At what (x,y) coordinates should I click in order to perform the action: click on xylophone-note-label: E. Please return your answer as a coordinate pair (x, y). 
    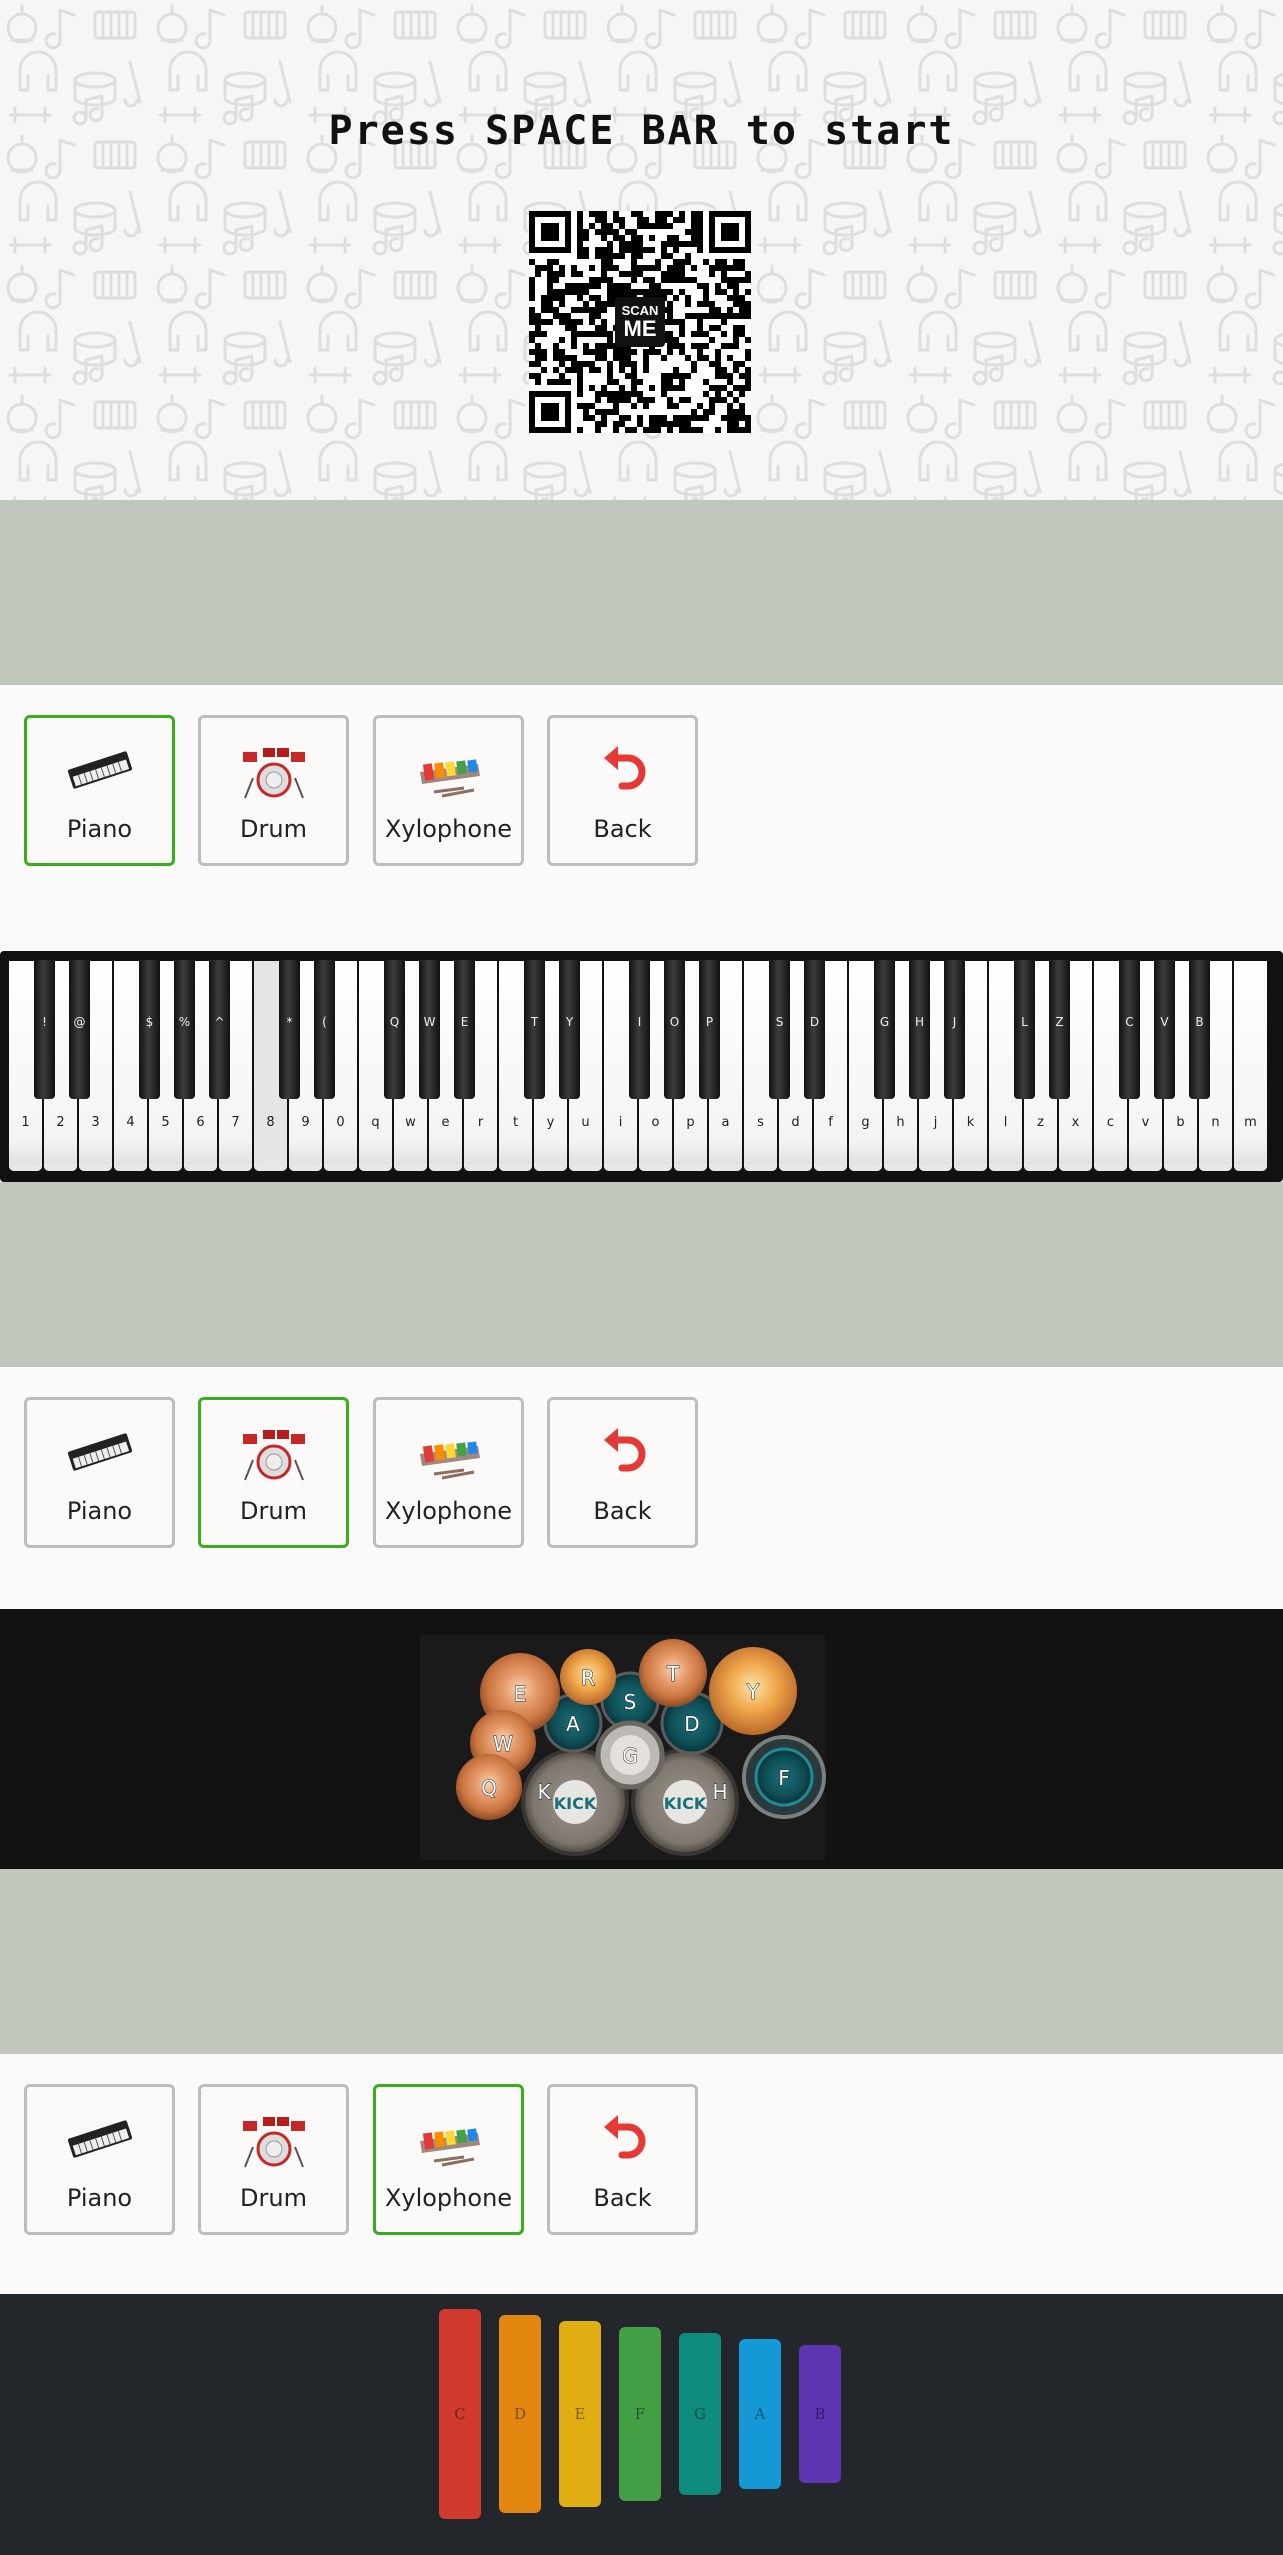
    Looking at the image, I should click on (580, 2414).